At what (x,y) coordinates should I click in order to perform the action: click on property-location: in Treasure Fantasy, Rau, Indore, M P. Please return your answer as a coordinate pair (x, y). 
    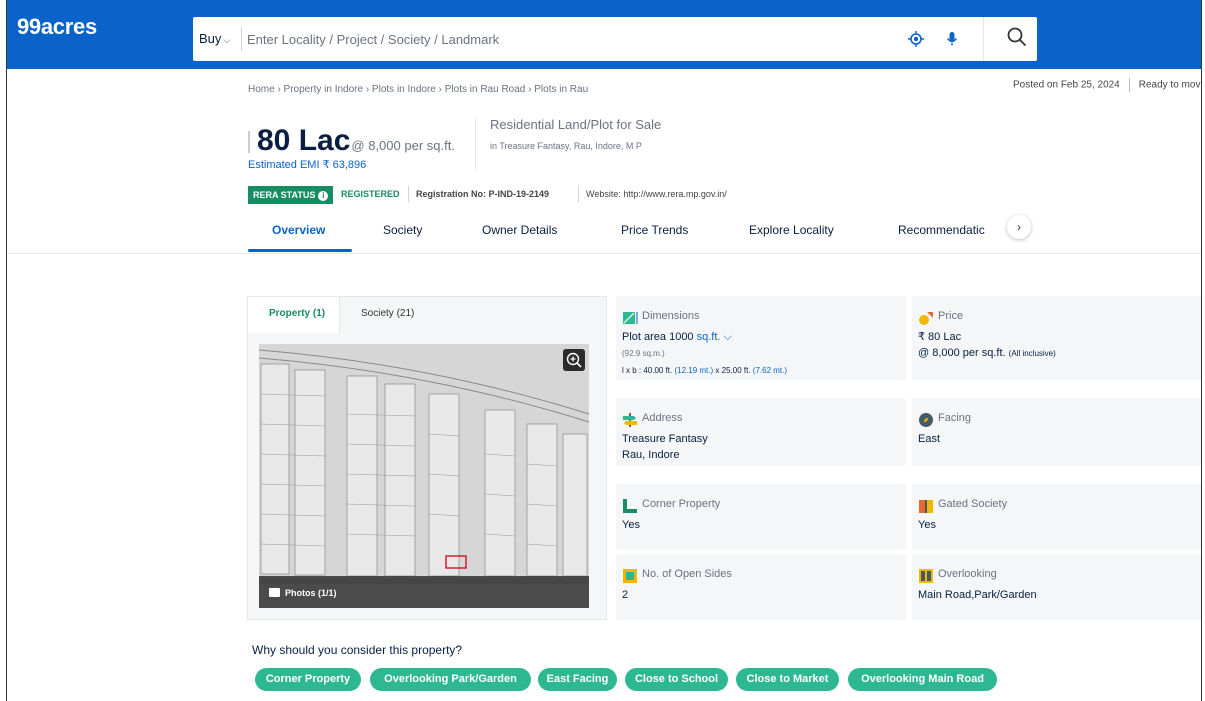
    Looking at the image, I should click on (566, 146).